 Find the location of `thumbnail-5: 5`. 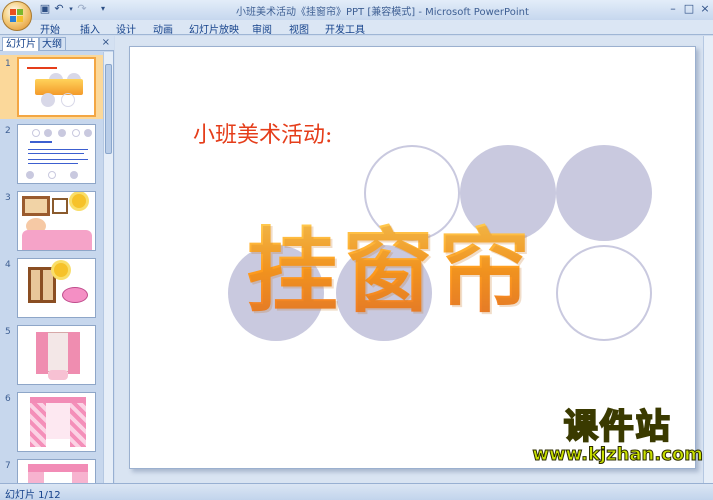

thumbnail-5: 5 is located at coordinates (52, 355).